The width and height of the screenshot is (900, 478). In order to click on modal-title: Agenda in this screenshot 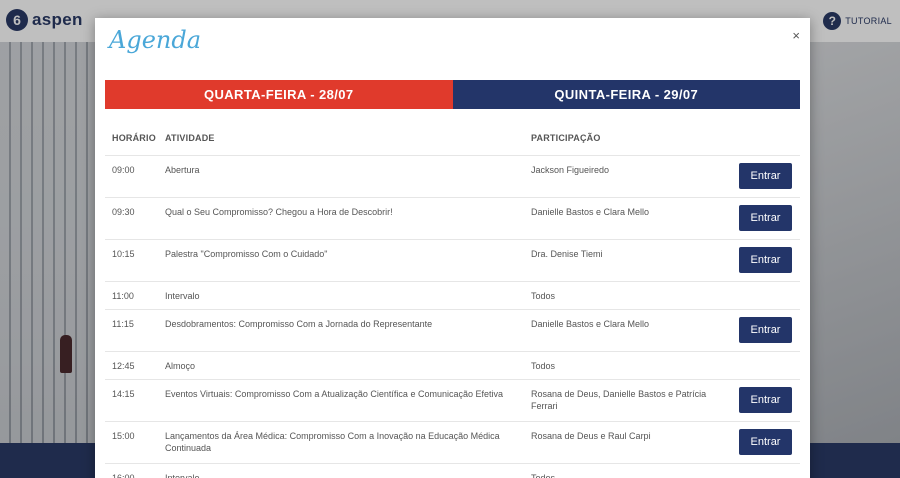, I will do `click(155, 40)`.